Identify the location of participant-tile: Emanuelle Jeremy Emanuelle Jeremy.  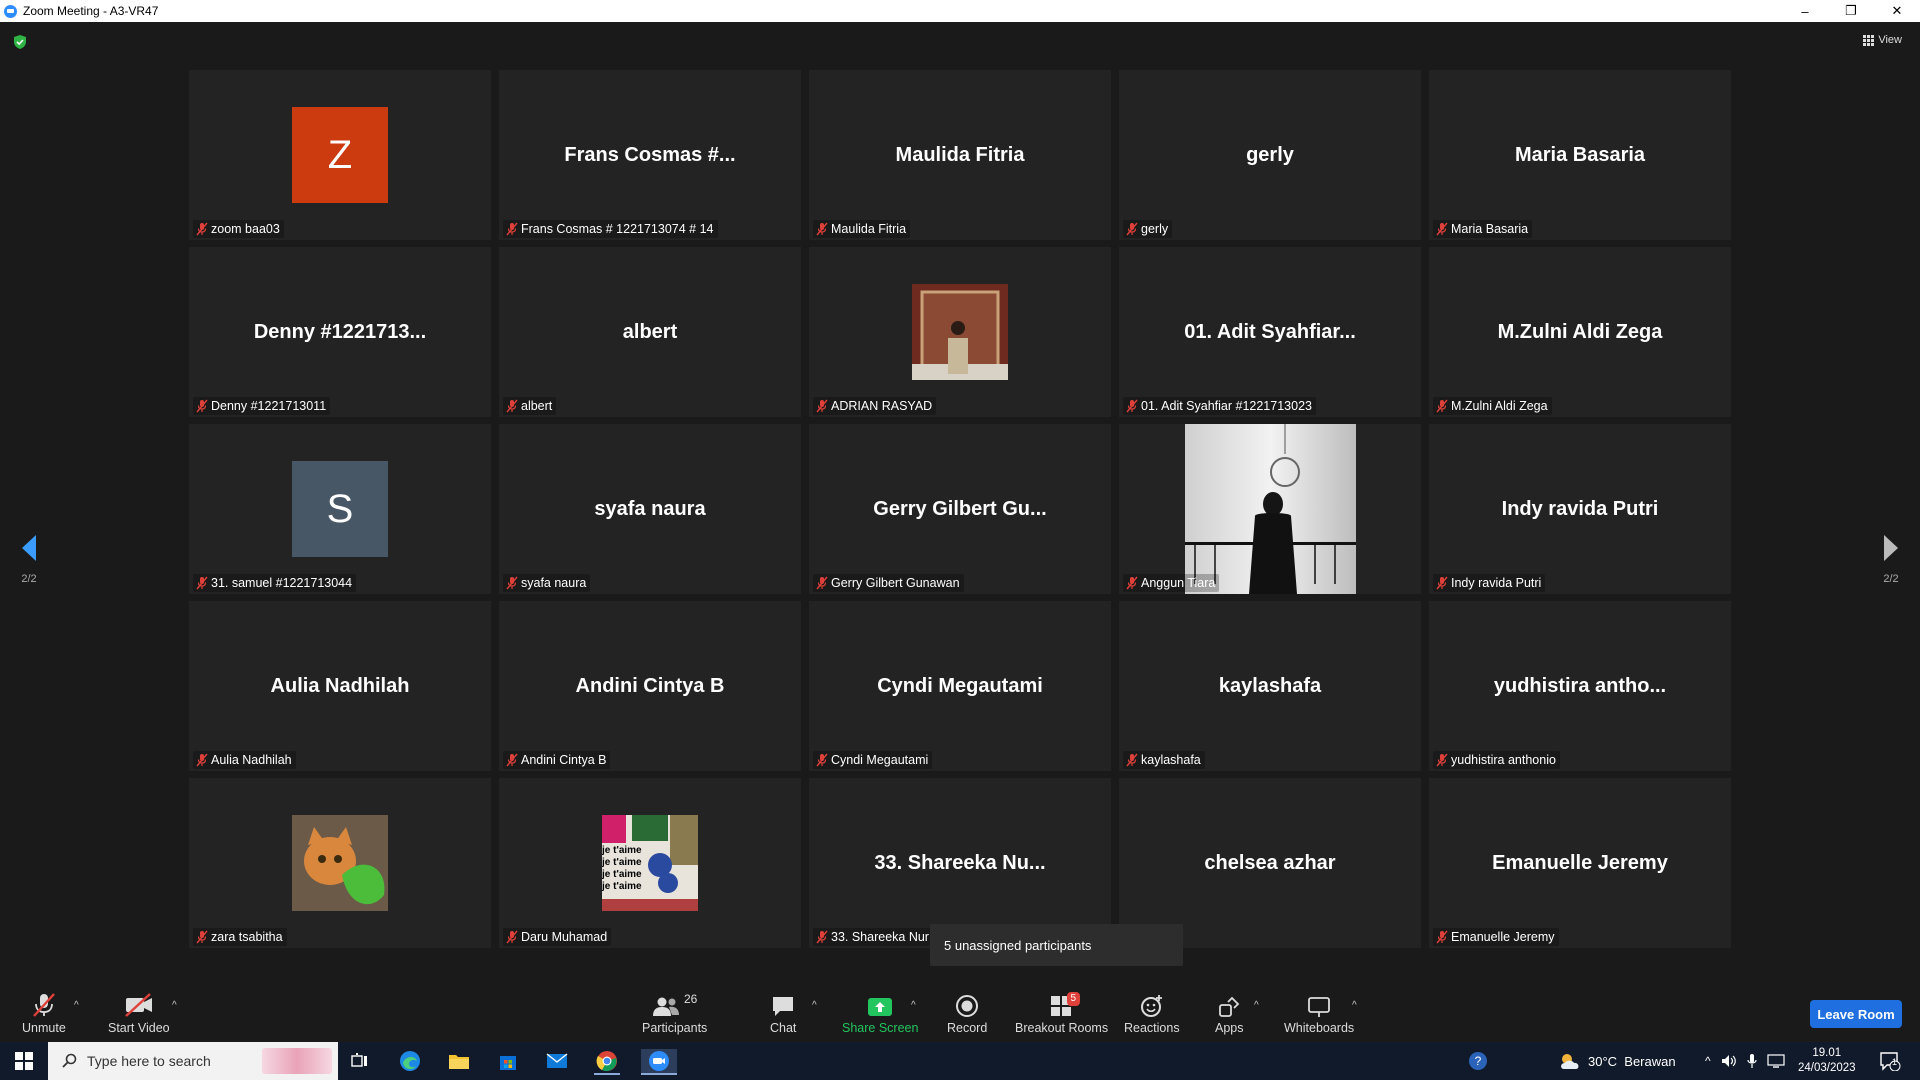
(1580, 863).